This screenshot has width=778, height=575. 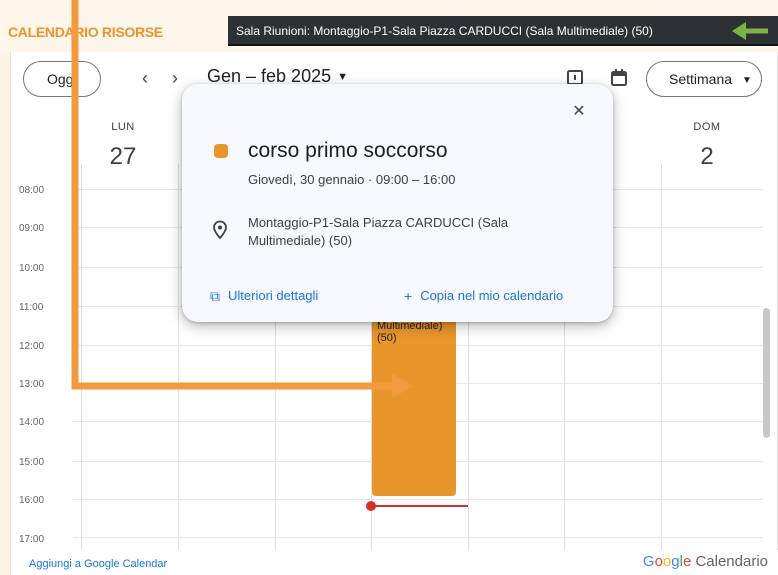 I want to click on hour-label: 13:00, so click(x=32, y=384).